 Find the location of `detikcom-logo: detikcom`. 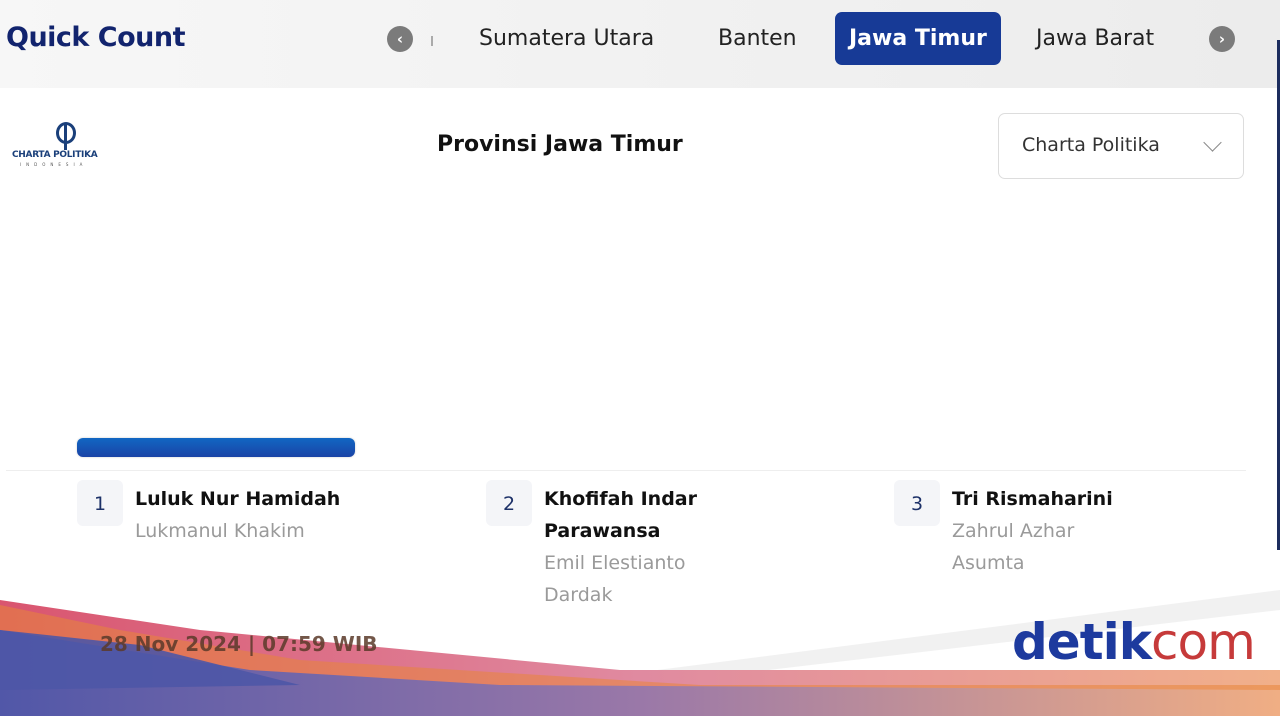

detikcom-logo: detikcom is located at coordinates (1134, 642).